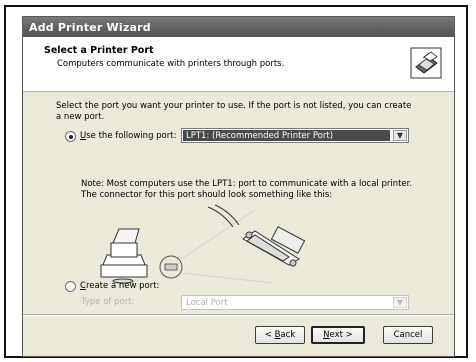  I want to click on back-button-rest: ack, so click(288, 335).